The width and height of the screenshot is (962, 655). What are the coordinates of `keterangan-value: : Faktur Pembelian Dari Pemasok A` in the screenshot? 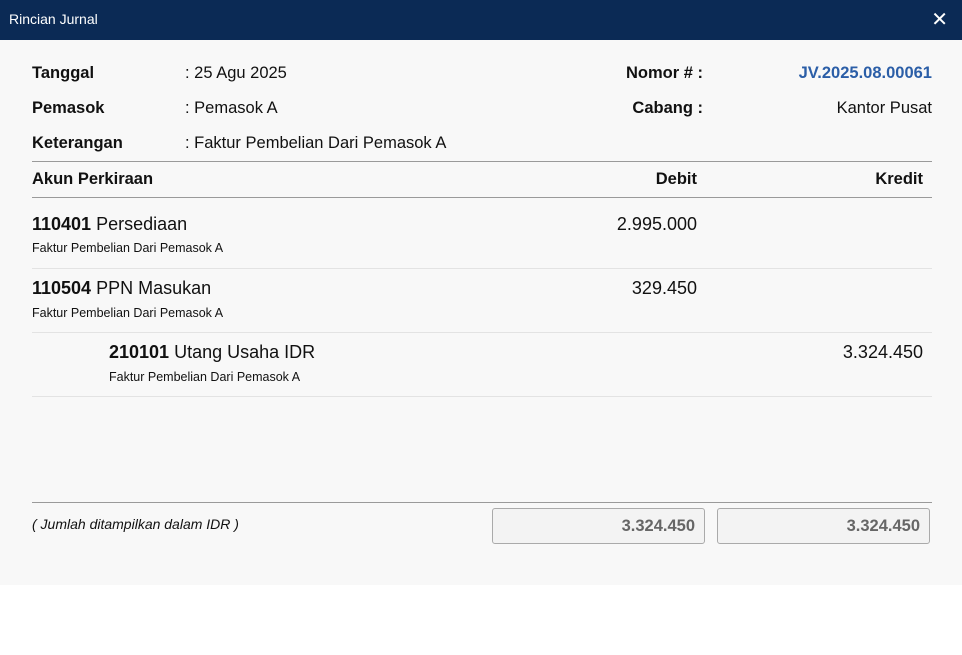 It's located at (316, 143).